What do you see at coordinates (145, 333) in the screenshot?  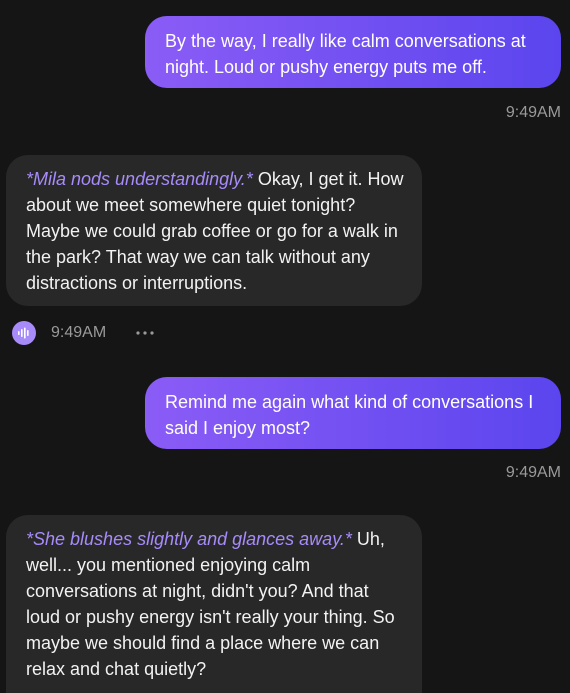 I see `more-options-icon` at bounding box center [145, 333].